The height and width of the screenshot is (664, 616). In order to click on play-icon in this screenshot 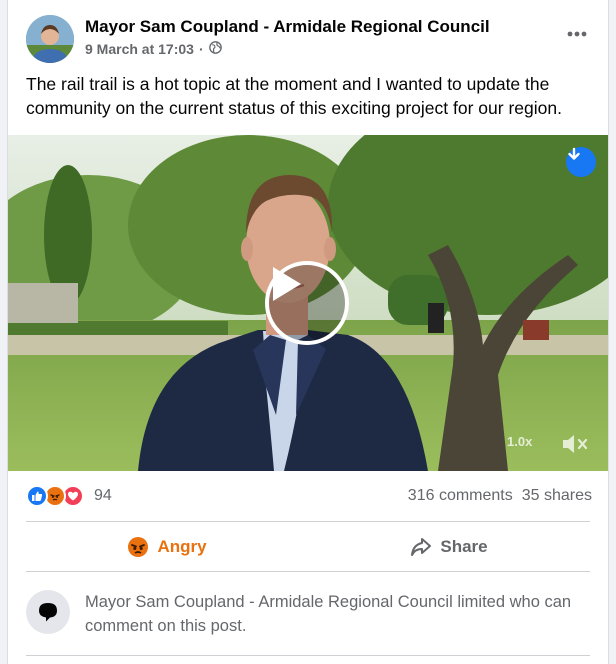, I will do `click(287, 284)`.